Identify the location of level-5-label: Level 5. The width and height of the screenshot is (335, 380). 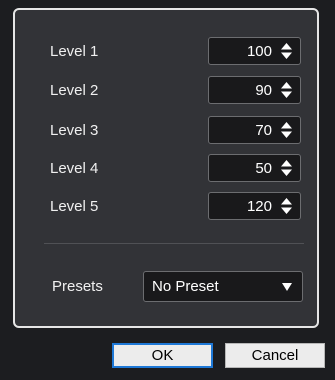
(74, 206).